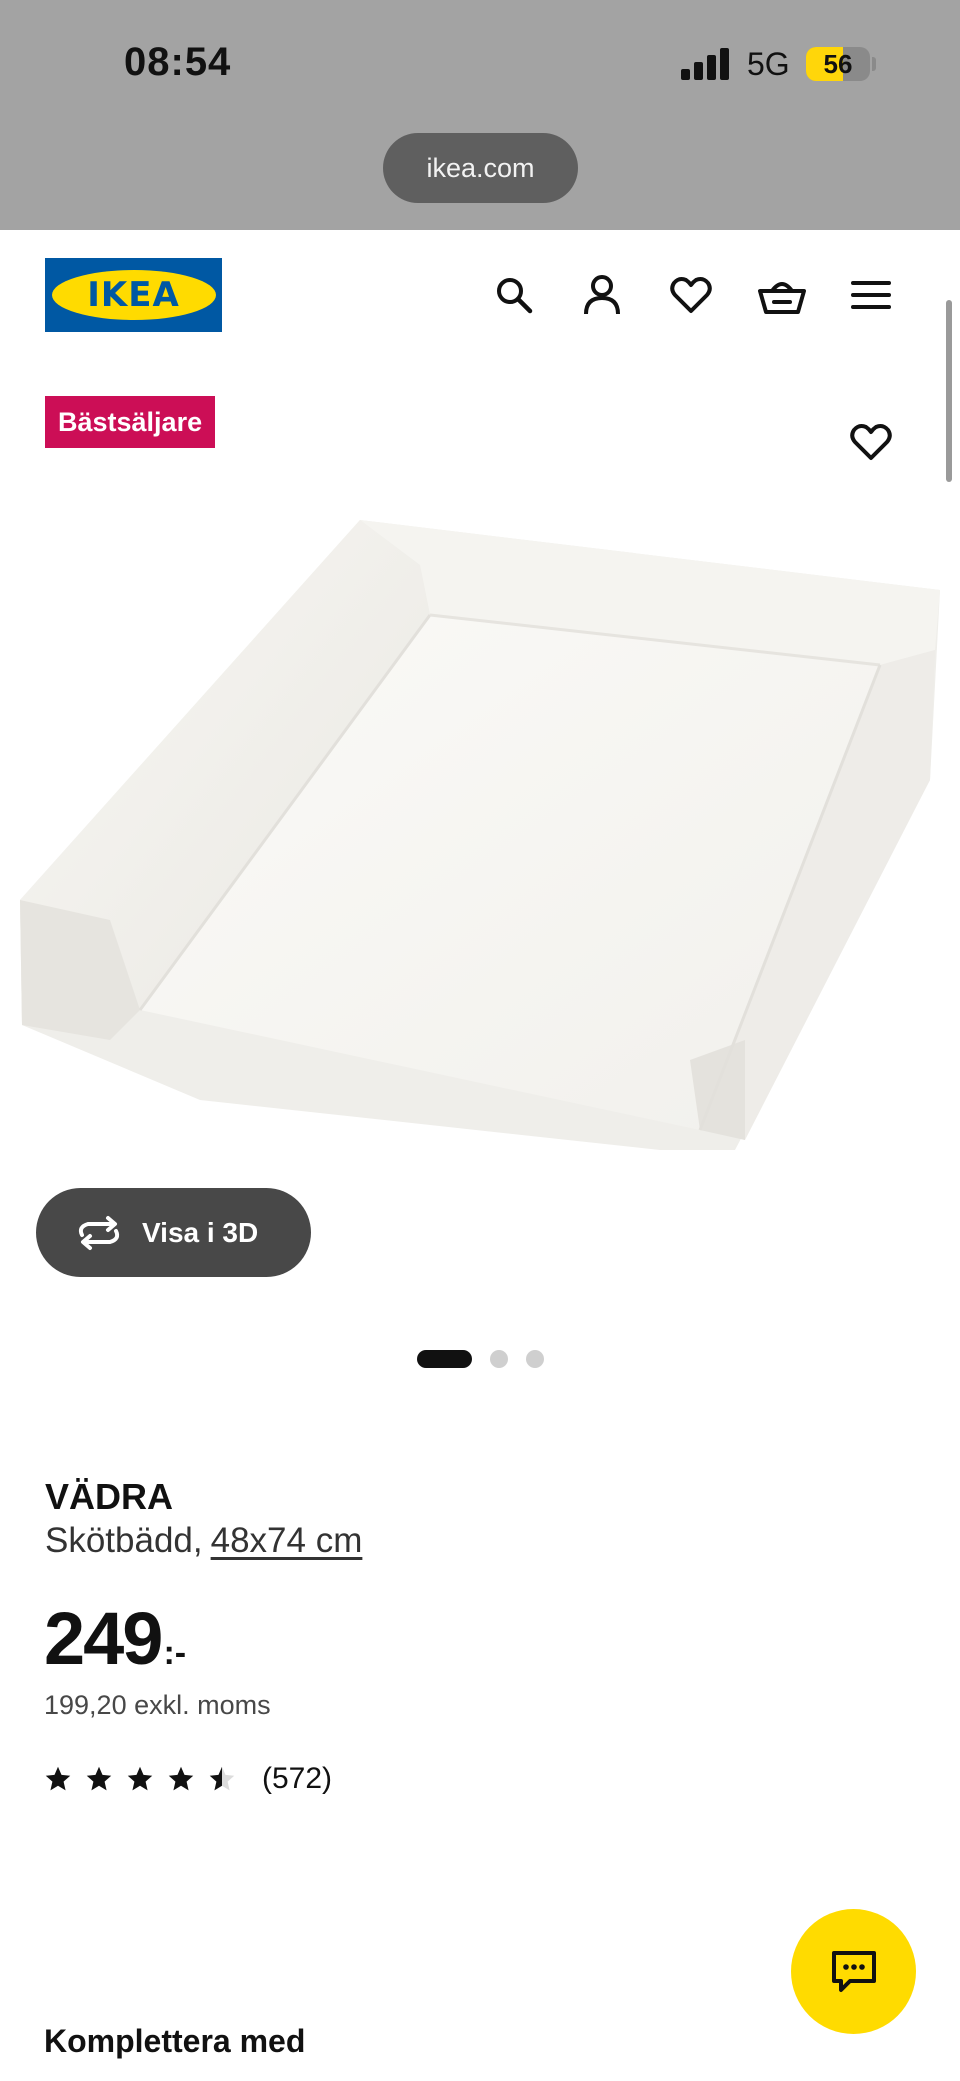 Image resolution: width=960 pixels, height=2081 pixels. What do you see at coordinates (287, 1540) in the screenshot?
I see `product-size-link: 48x74 cm` at bounding box center [287, 1540].